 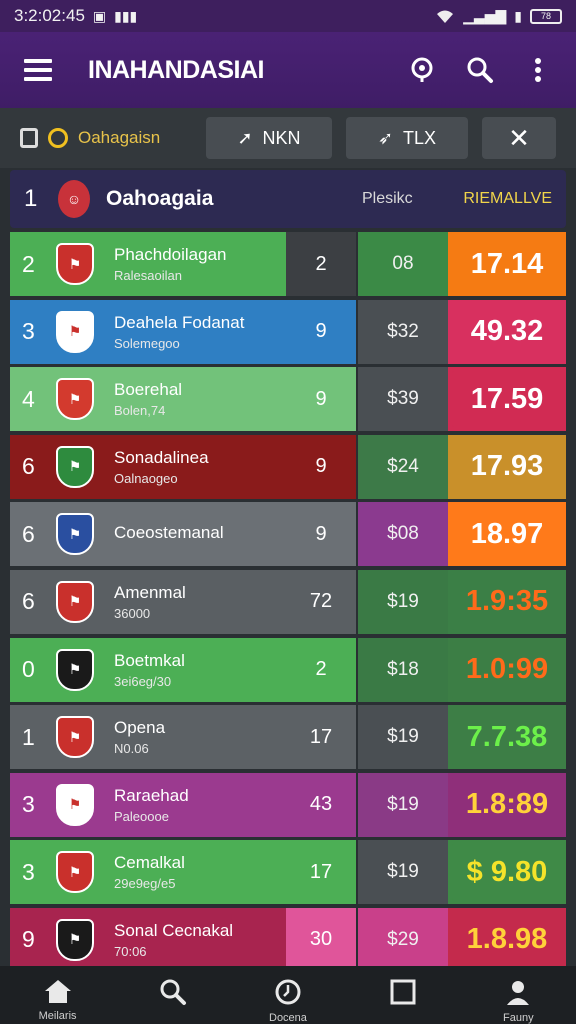 What do you see at coordinates (538, 70) in the screenshot?
I see `more-vert-icon` at bounding box center [538, 70].